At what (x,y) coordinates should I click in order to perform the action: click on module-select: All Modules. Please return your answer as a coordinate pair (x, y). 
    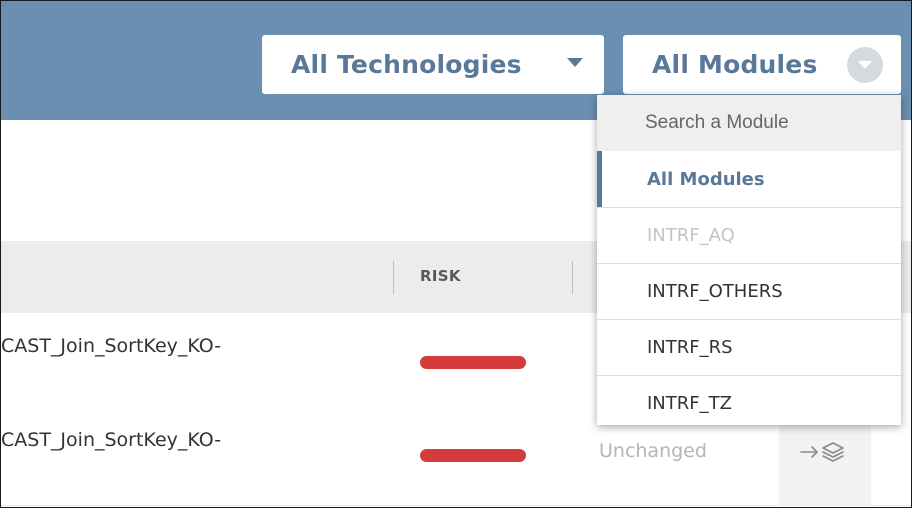
    Looking at the image, I should click on (762, 64).